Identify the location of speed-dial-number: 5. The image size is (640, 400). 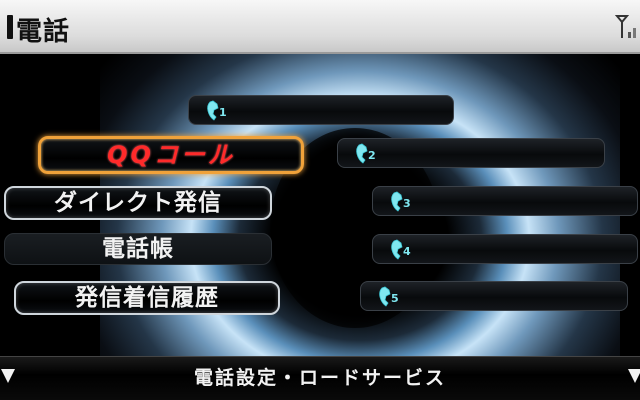
(395, 298).